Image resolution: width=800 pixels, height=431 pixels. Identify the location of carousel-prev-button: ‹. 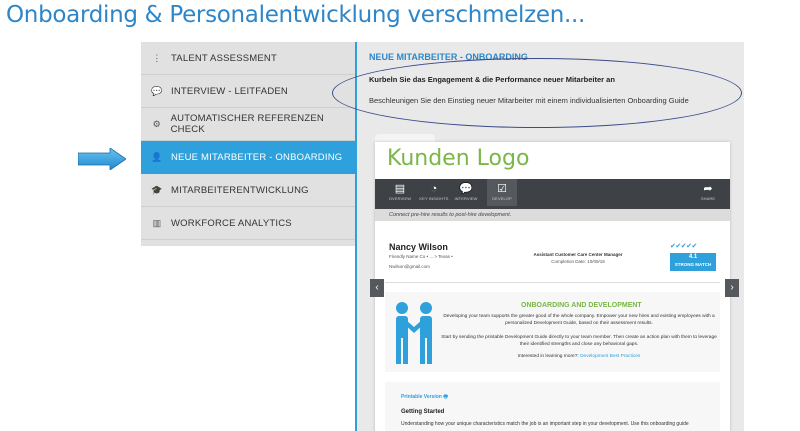
(377, 288).